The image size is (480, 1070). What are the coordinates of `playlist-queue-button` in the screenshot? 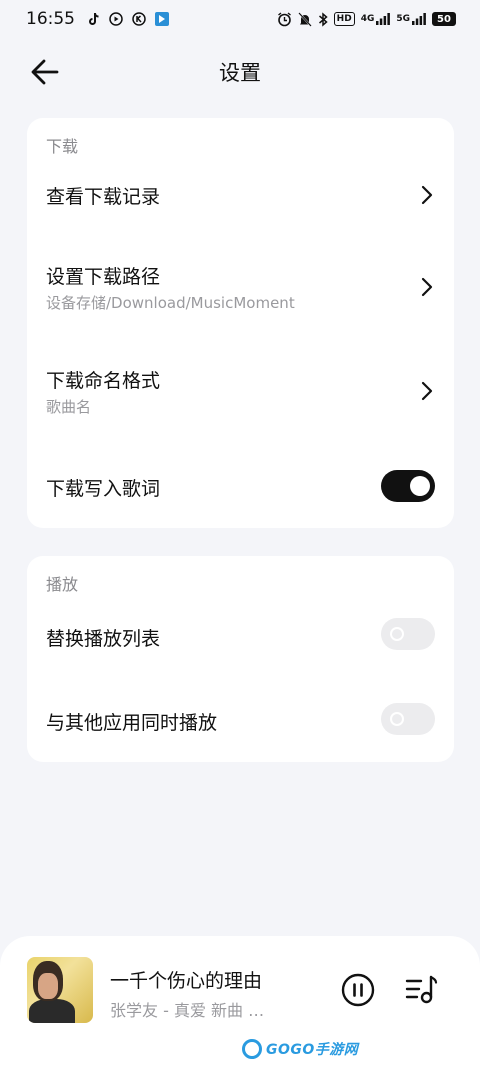 It's located at (422, 990).